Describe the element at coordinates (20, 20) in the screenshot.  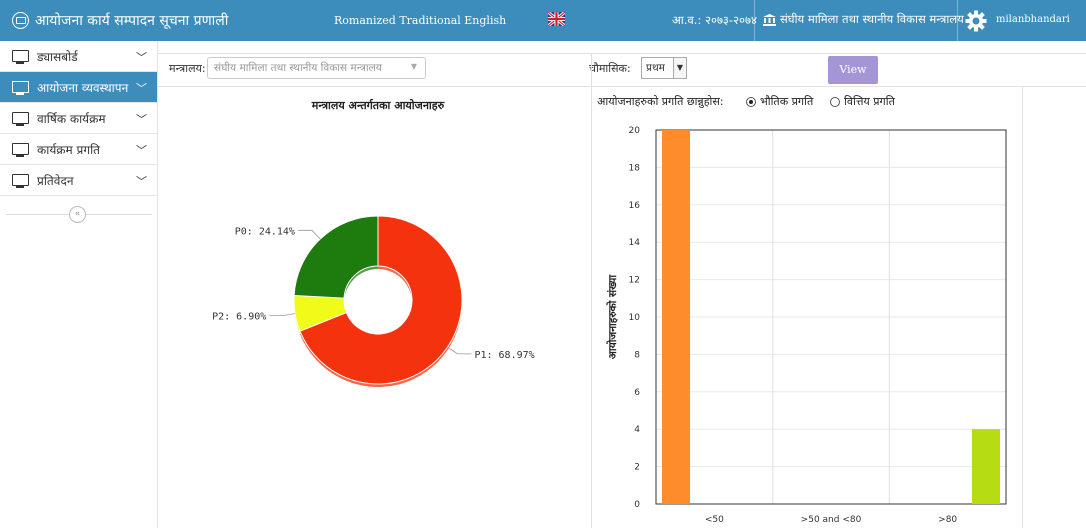
I see `monitor-circle-icon` at that location.